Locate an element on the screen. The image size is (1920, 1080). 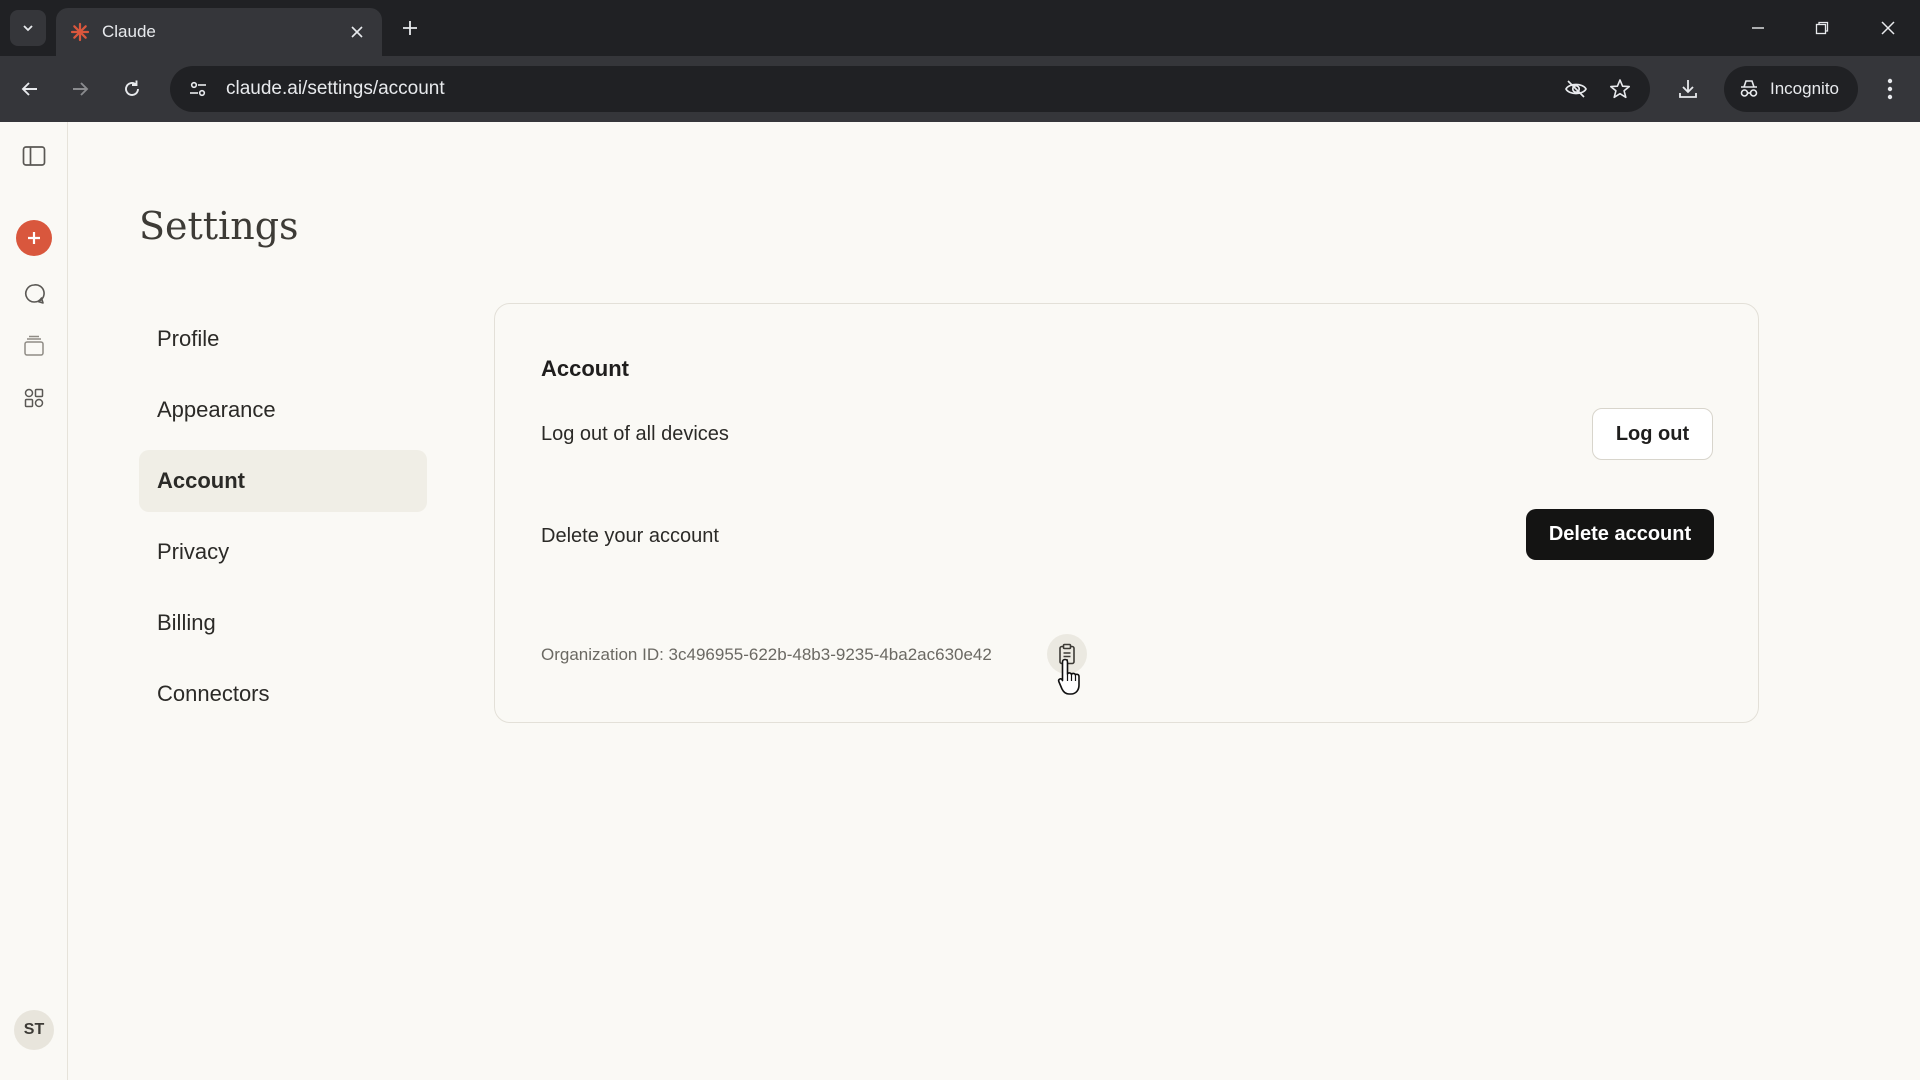
arrow-left-icon is located at coordinates (29, 89).